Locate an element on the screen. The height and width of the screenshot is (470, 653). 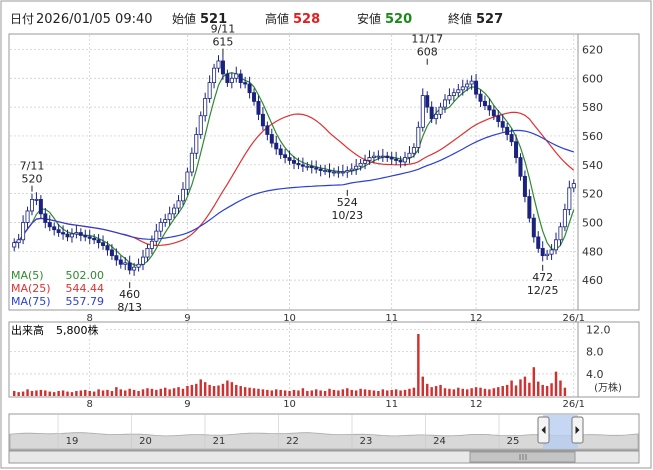
annotation-value: 460 is located at coordinates (129, 294).